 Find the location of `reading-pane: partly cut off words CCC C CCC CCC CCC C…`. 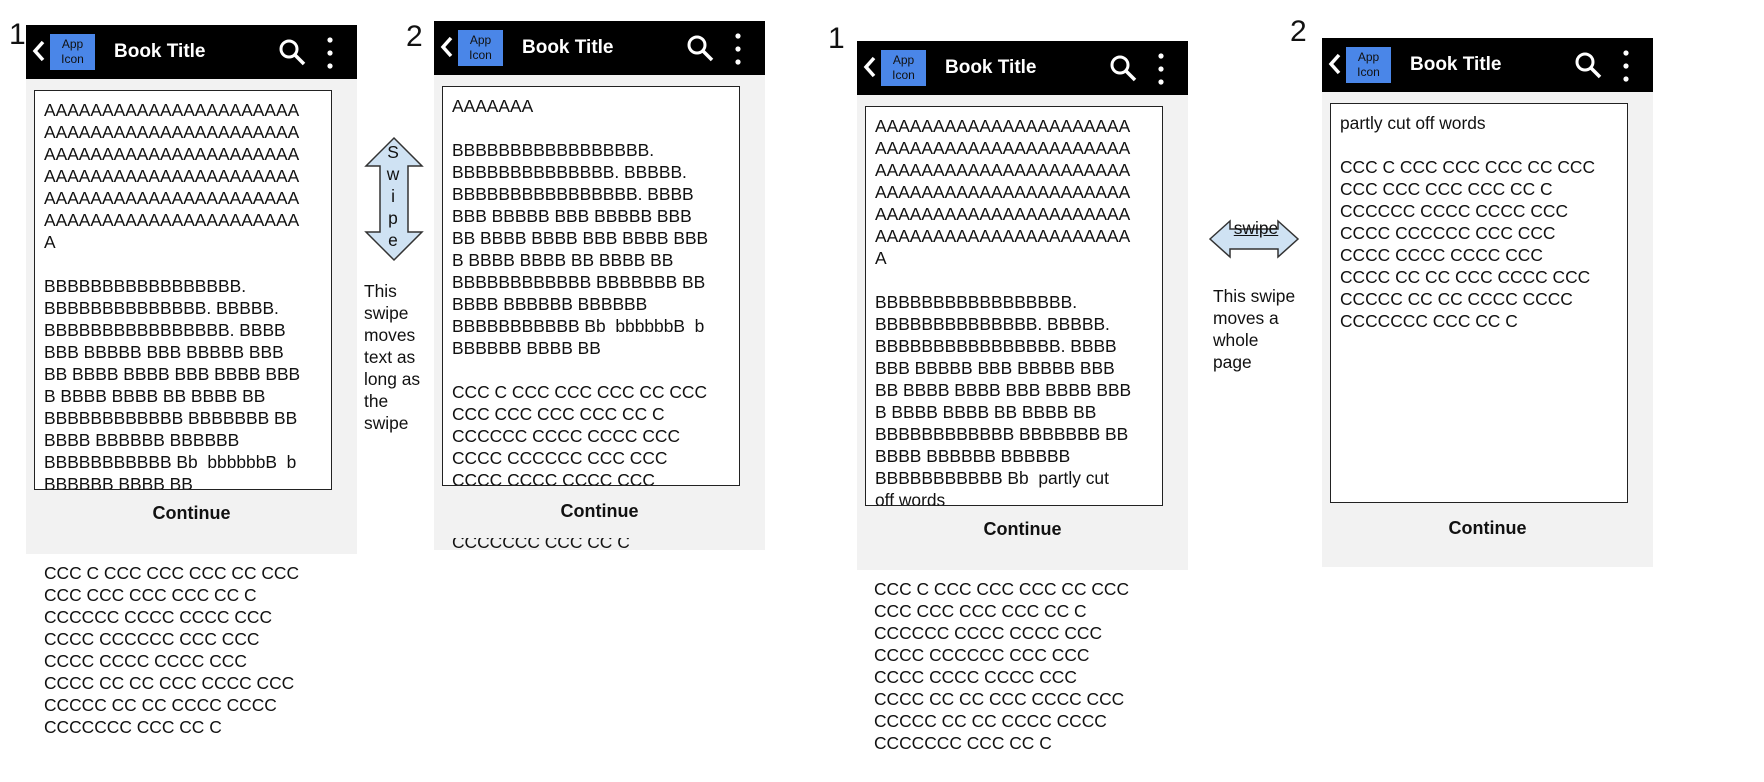

reading-pane: partly cut off words CCC C CCC CCC CCC C… is located at coordinates (1479, 303).